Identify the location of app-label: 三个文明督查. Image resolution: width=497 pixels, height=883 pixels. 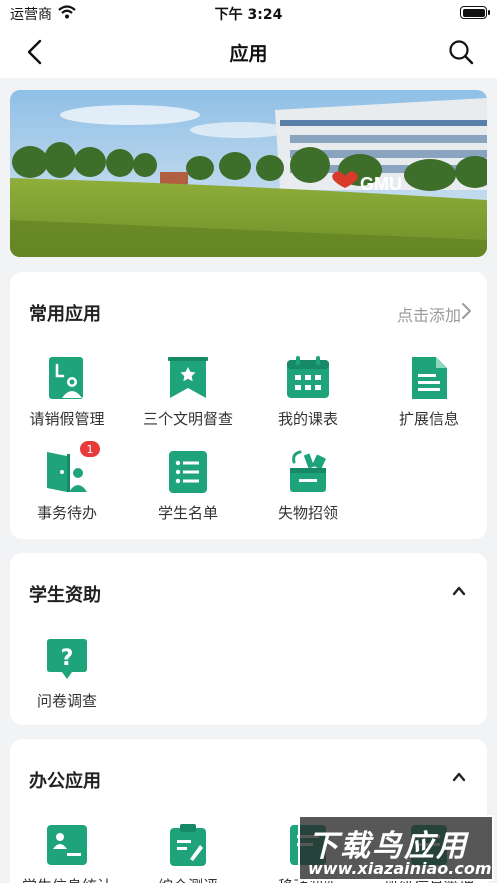
(187, 419).